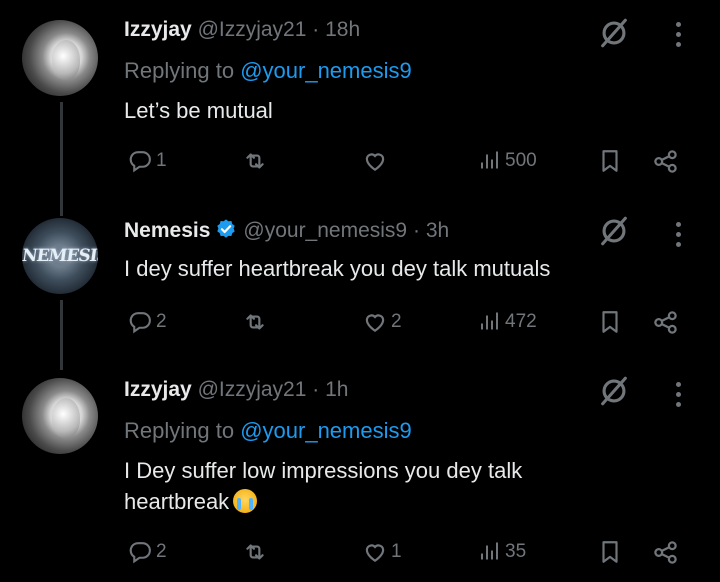 Image resolution: width=720 pixels, height=582 pixels. I want to click on reply-count: 1, so click(161, 160).